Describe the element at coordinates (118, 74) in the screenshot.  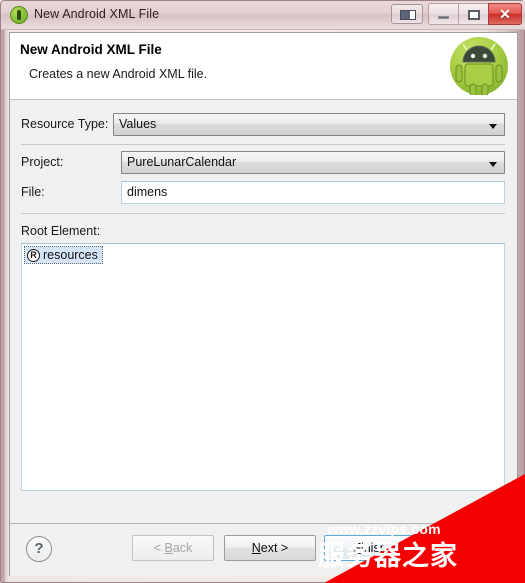
I see `page-subtitle: Creates a new Android XML file.` at that location.